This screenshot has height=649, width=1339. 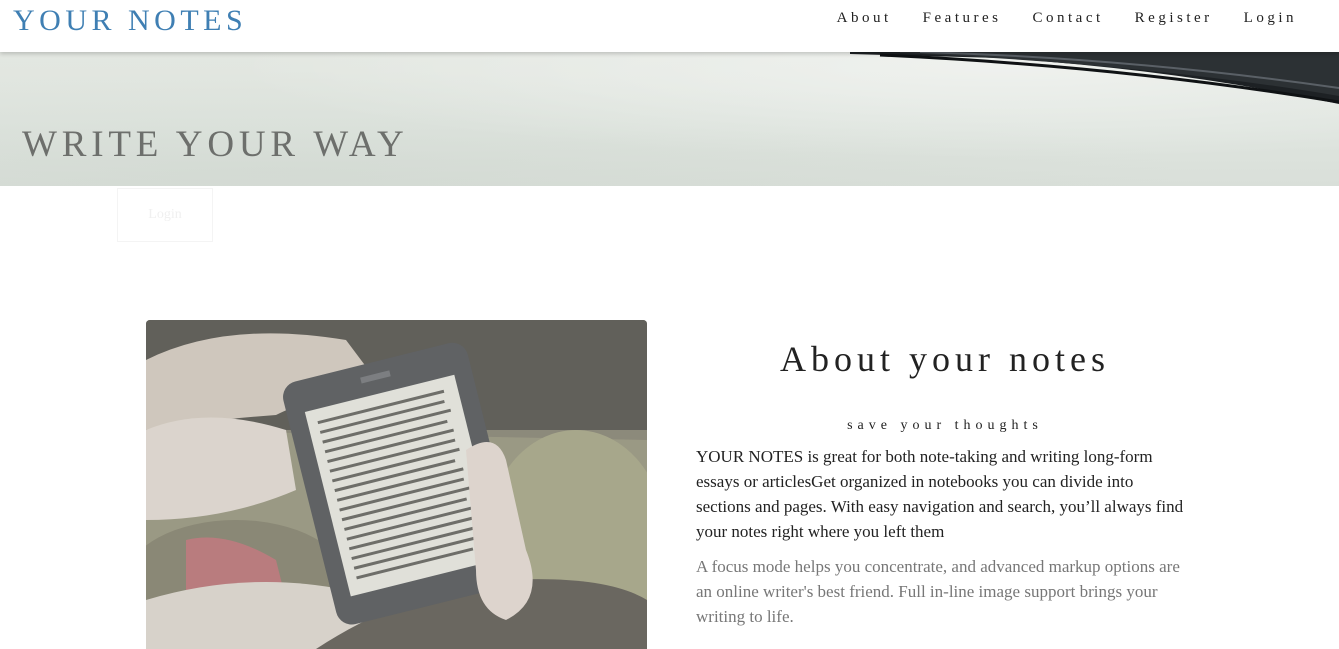 I want to click on nav-link-features: Features, so click(x=962, y=18).